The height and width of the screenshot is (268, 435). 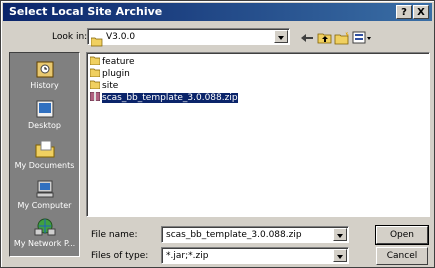 I want to click on filetype-label: Files of type:, so click(x=120, y=256).